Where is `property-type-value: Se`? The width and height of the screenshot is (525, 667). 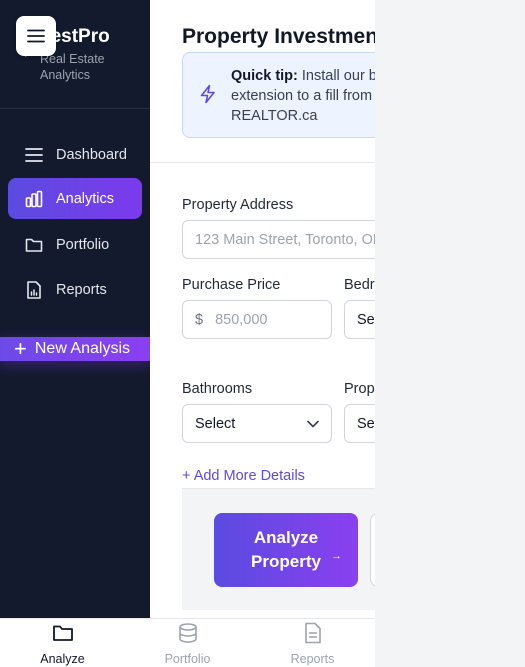 property-type-value: Se is located at coordinates (366, 423).